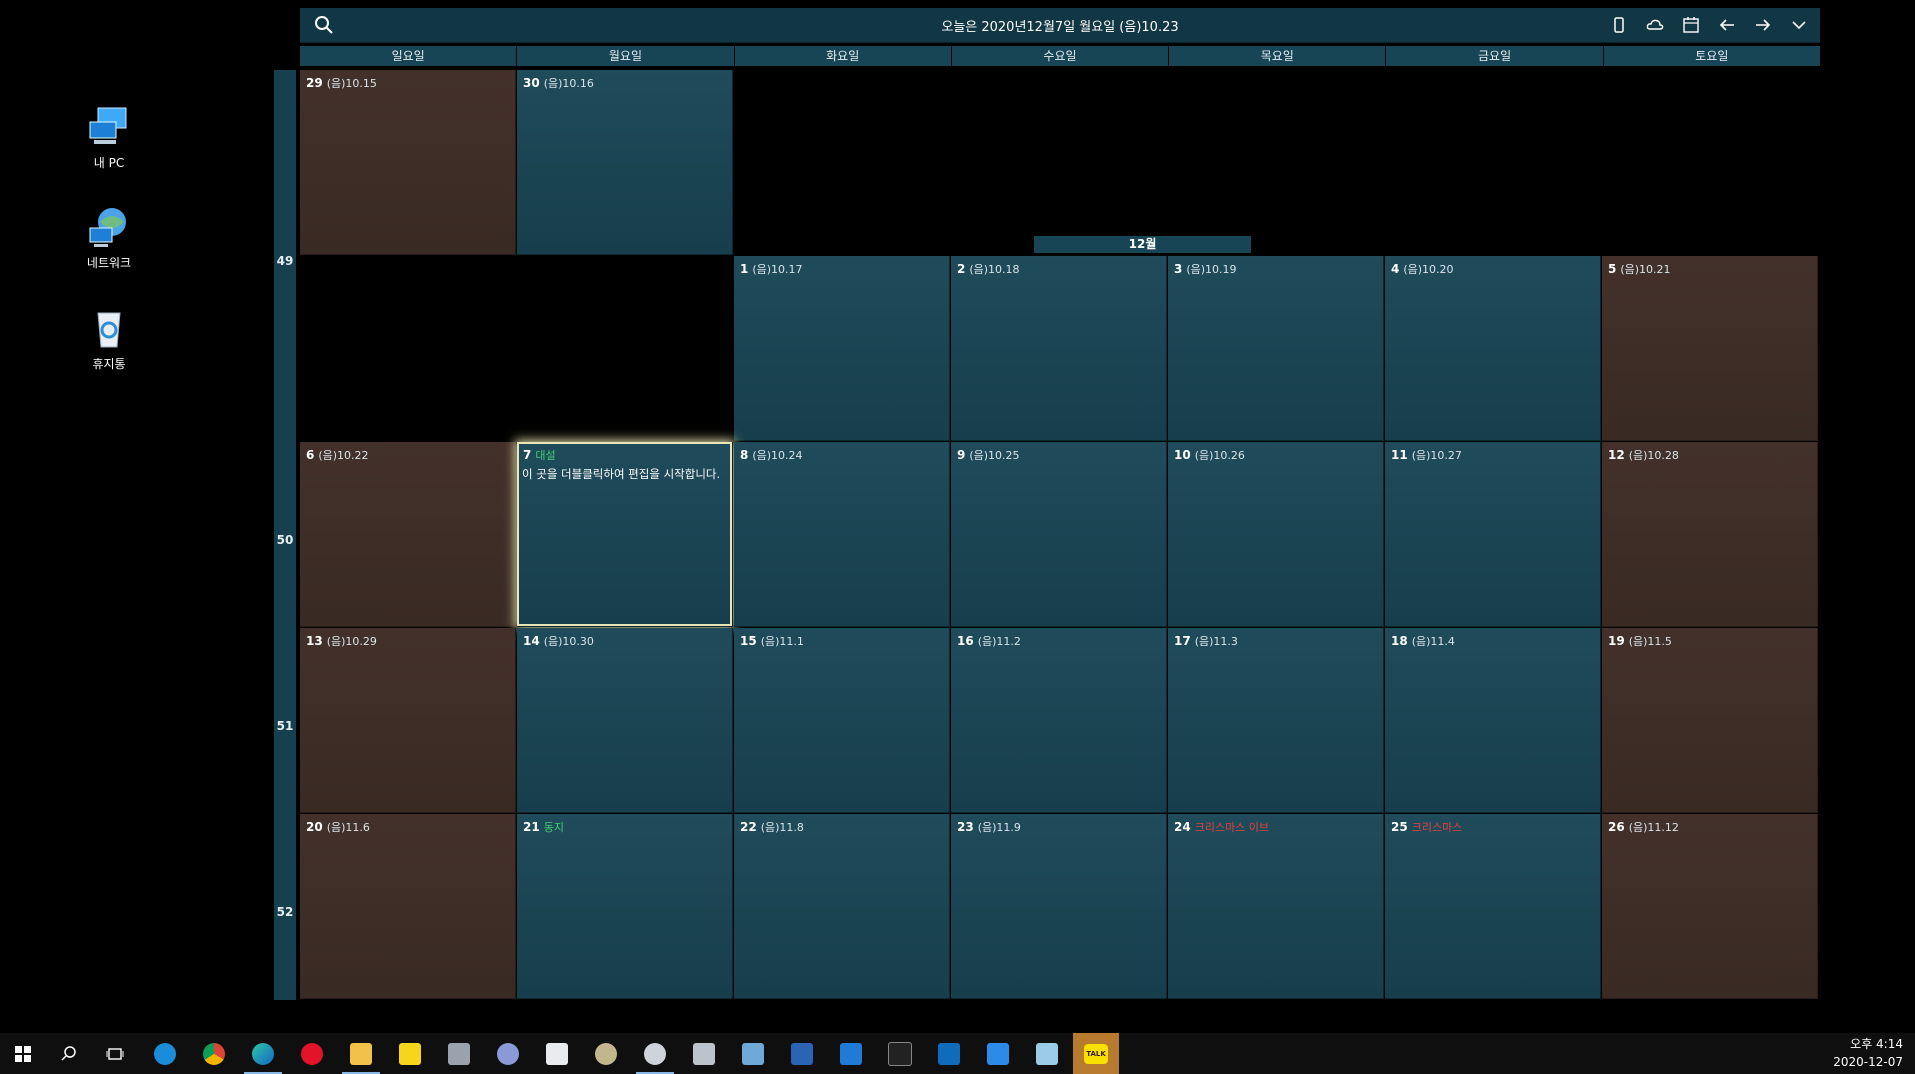 The width and height of the screenshot is (1915, 1074). I want to click on day-cell: 26 (음)11.12, so click(1710, 906).